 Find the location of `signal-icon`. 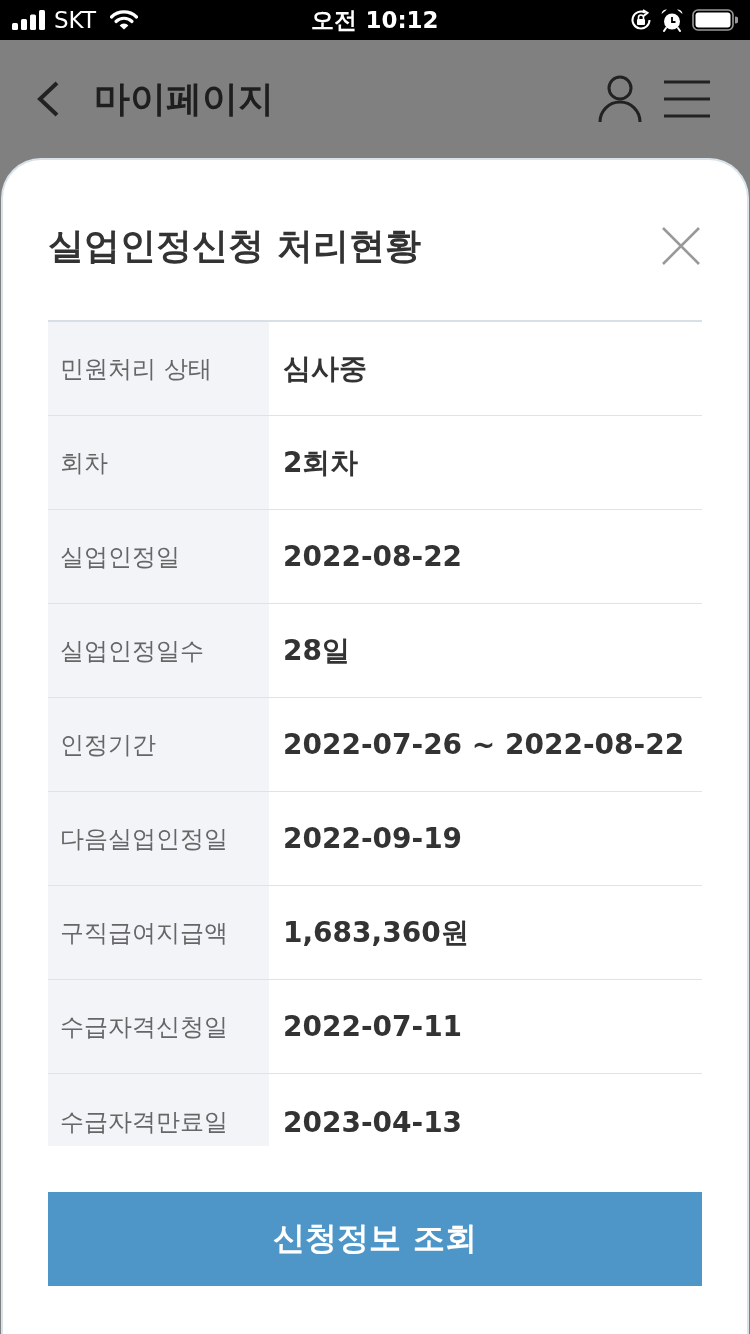

signal-icon is located at coordinates (29, 20).